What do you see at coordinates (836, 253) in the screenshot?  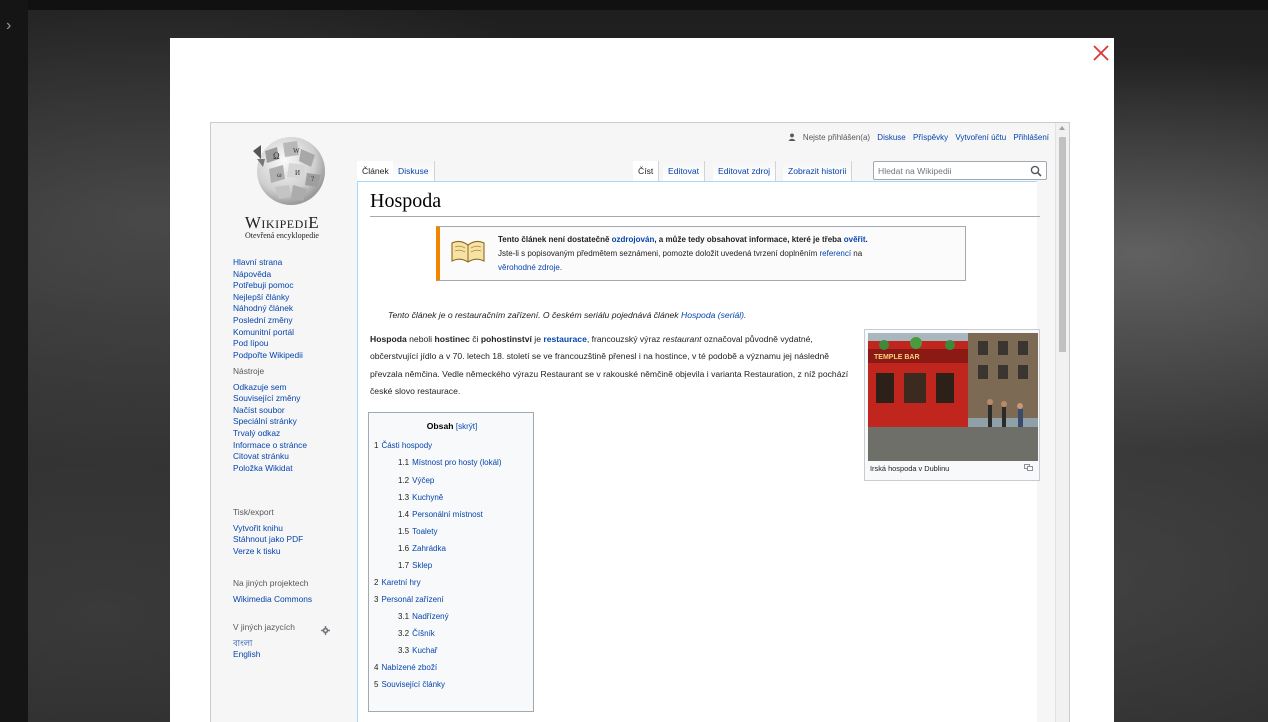 I see `references-link: referencí` at bounding box center [836, 253].